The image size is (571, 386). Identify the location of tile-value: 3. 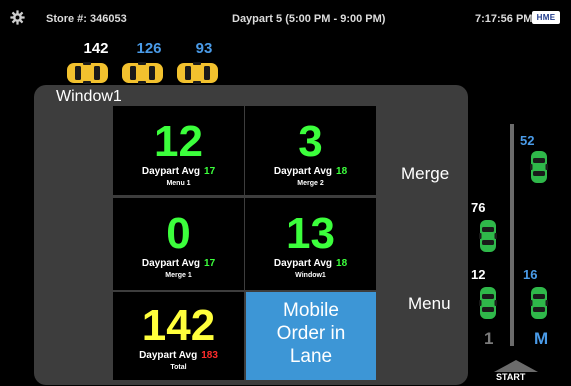
(310, 141).